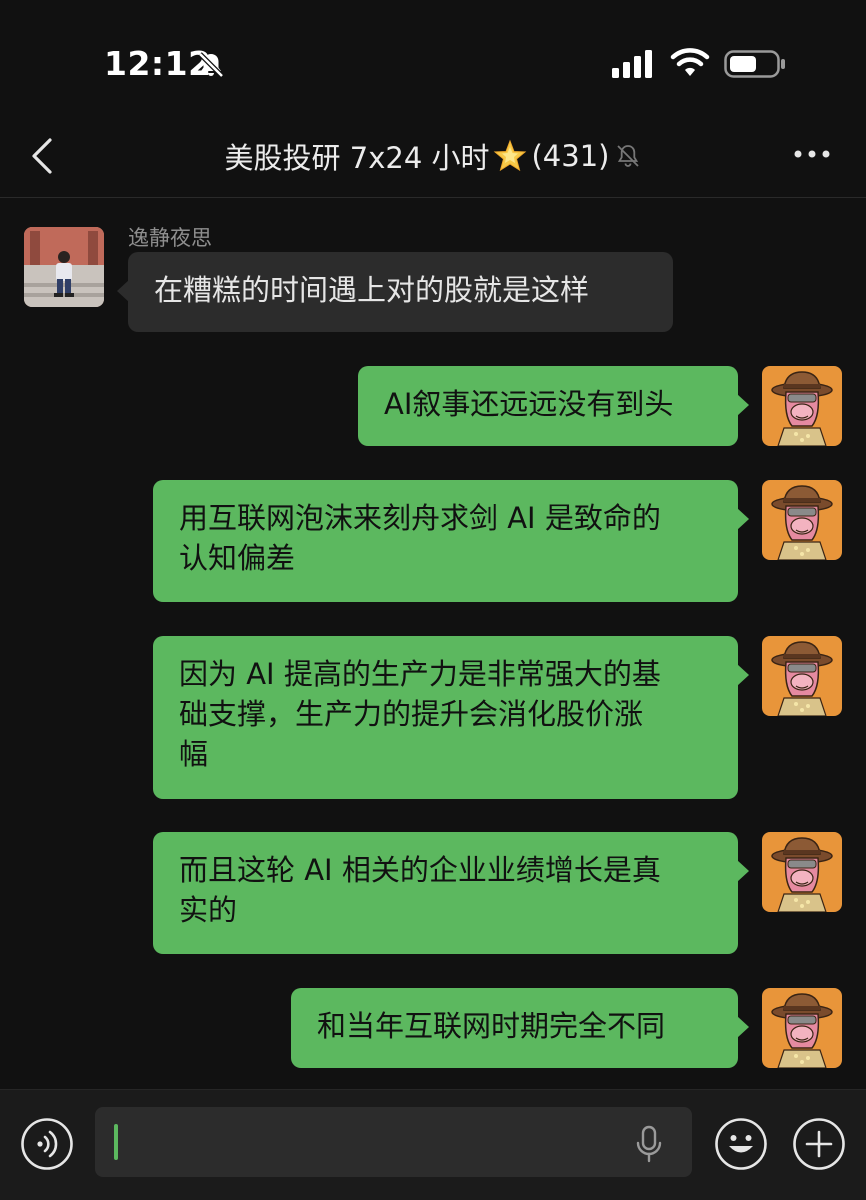  Describe the element at coordinates (754, 64) in the screenshot. I see `battery-icon` at that location.